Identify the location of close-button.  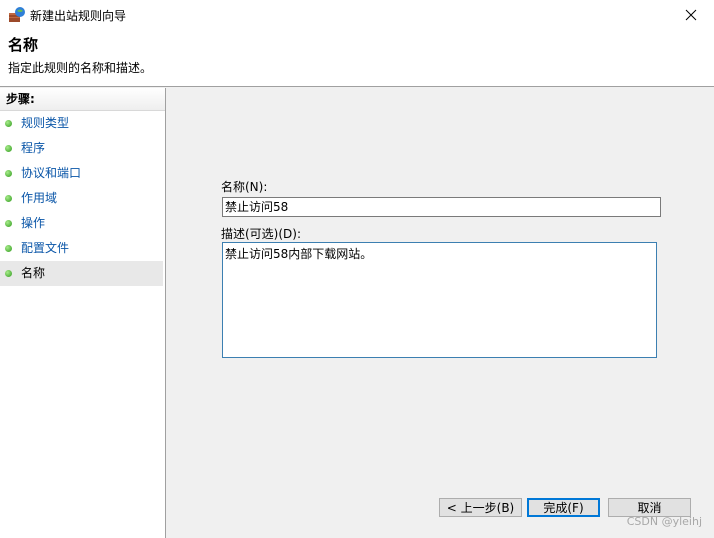
(691, 15).